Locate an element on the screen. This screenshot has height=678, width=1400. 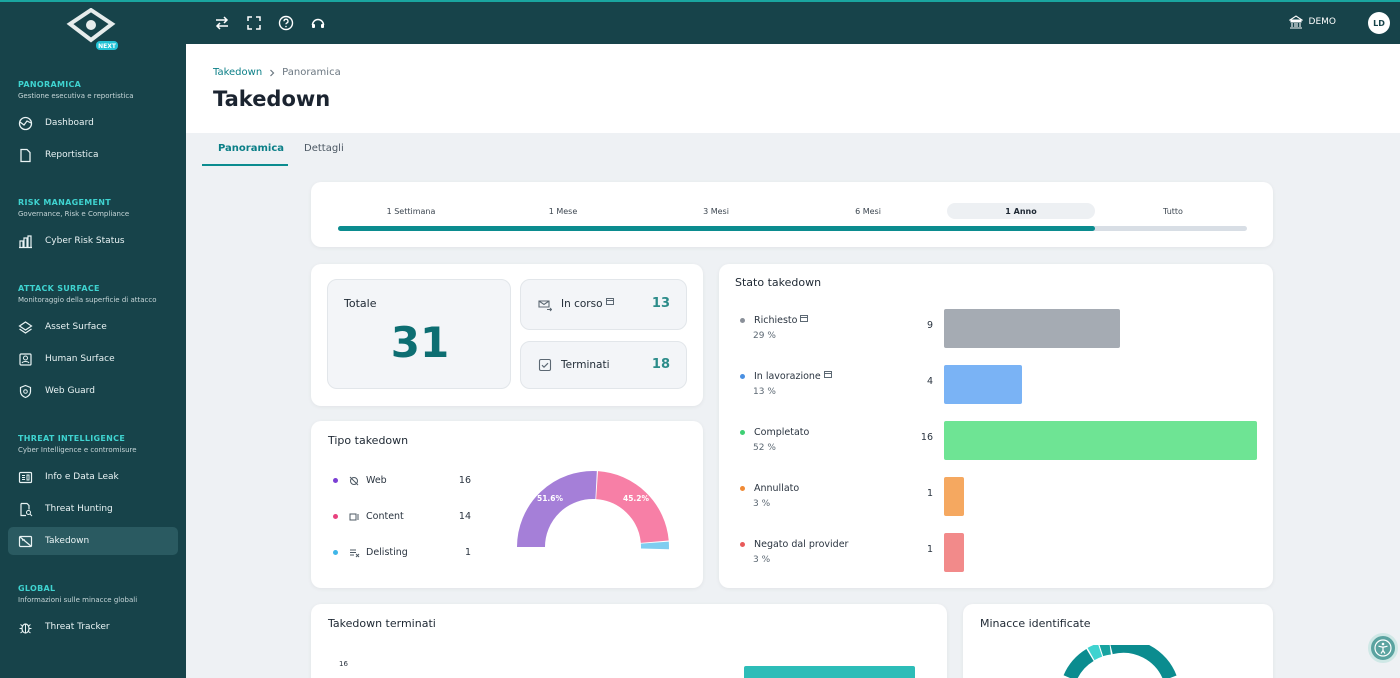
in-progress-label: In corso is located at coordinates (582, 304).